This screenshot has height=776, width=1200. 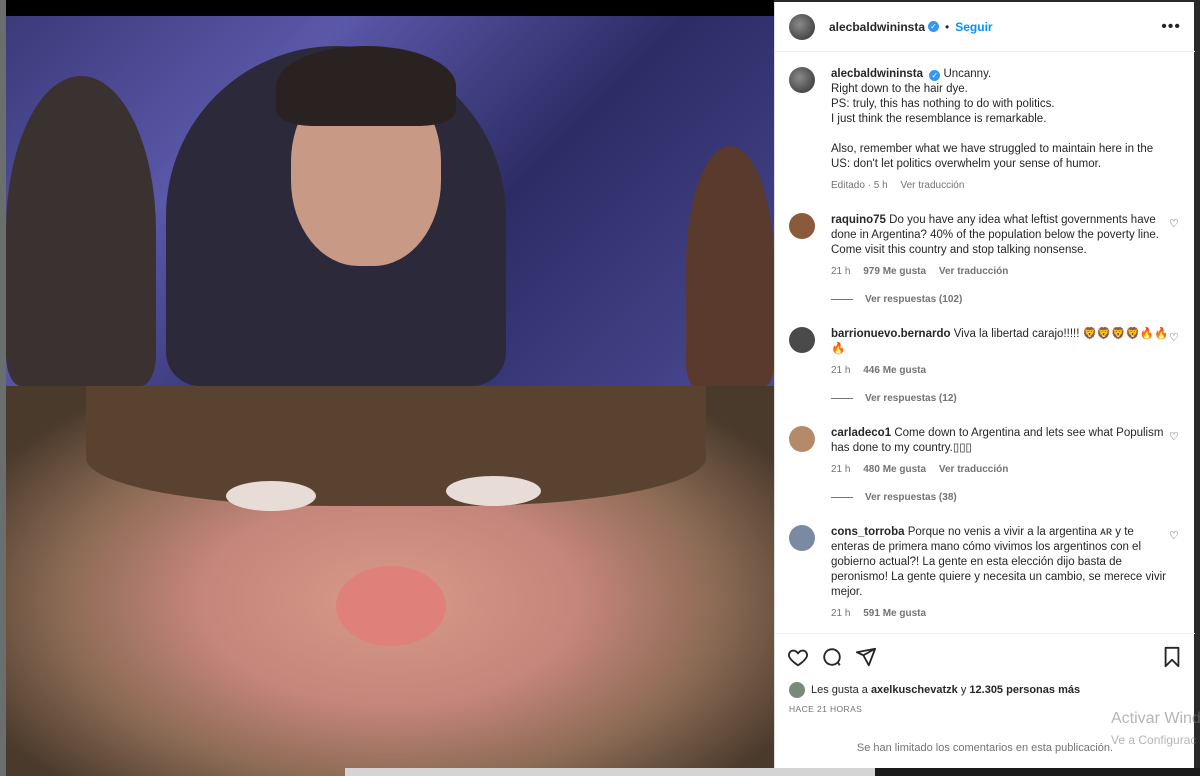 What do you see at coordinates (1172, 657) in the screenshot?
I see `bookmark-icon` at bounding box center [1172, 657].